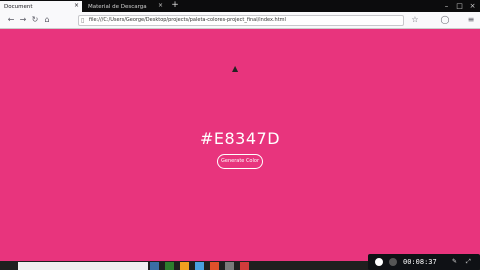 The image size is (480, 270). I want to click on forward-icon: →, so click(23, 20).